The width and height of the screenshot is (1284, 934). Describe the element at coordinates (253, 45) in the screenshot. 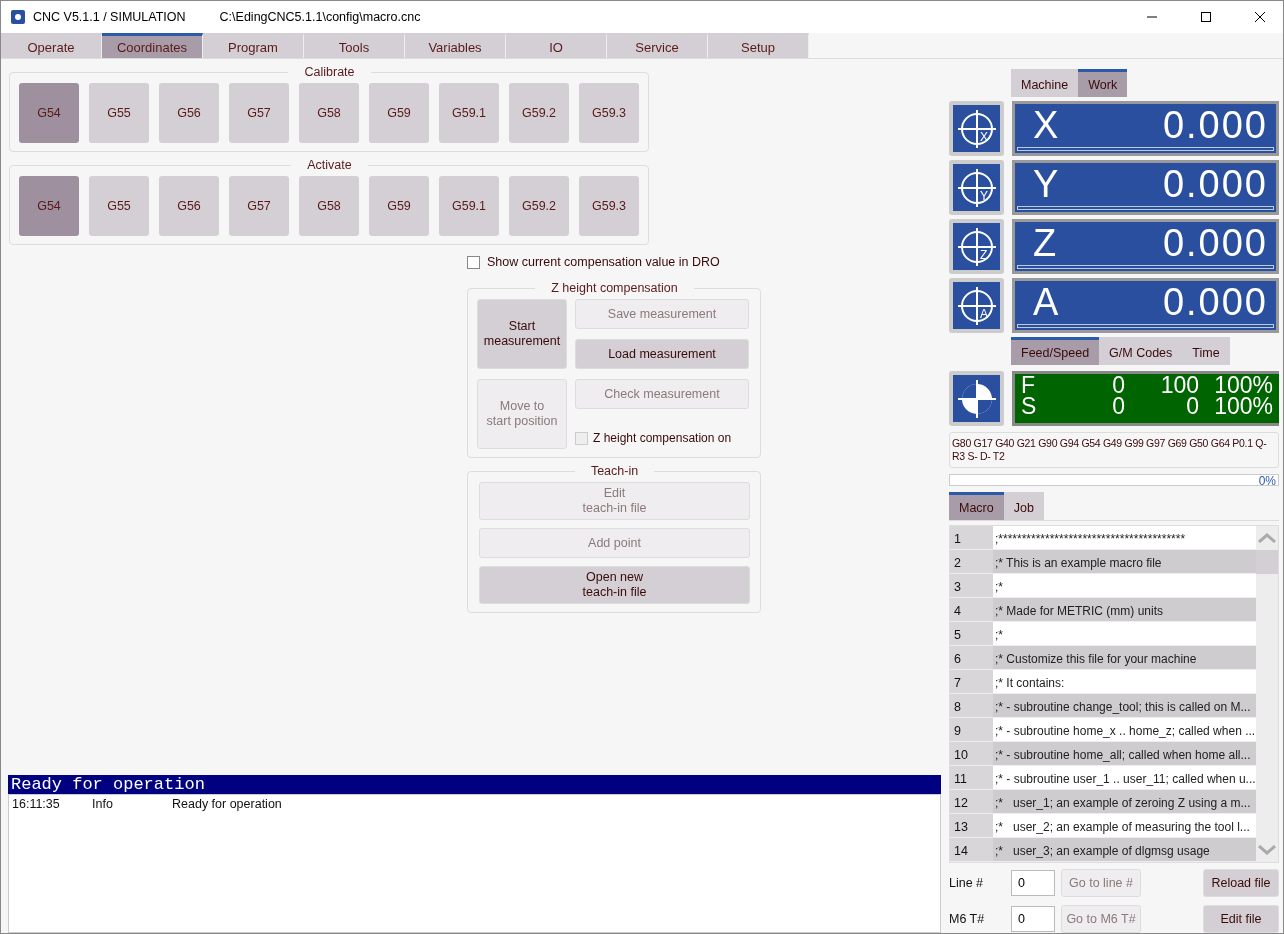

I see `main-tab: Program` at that location.